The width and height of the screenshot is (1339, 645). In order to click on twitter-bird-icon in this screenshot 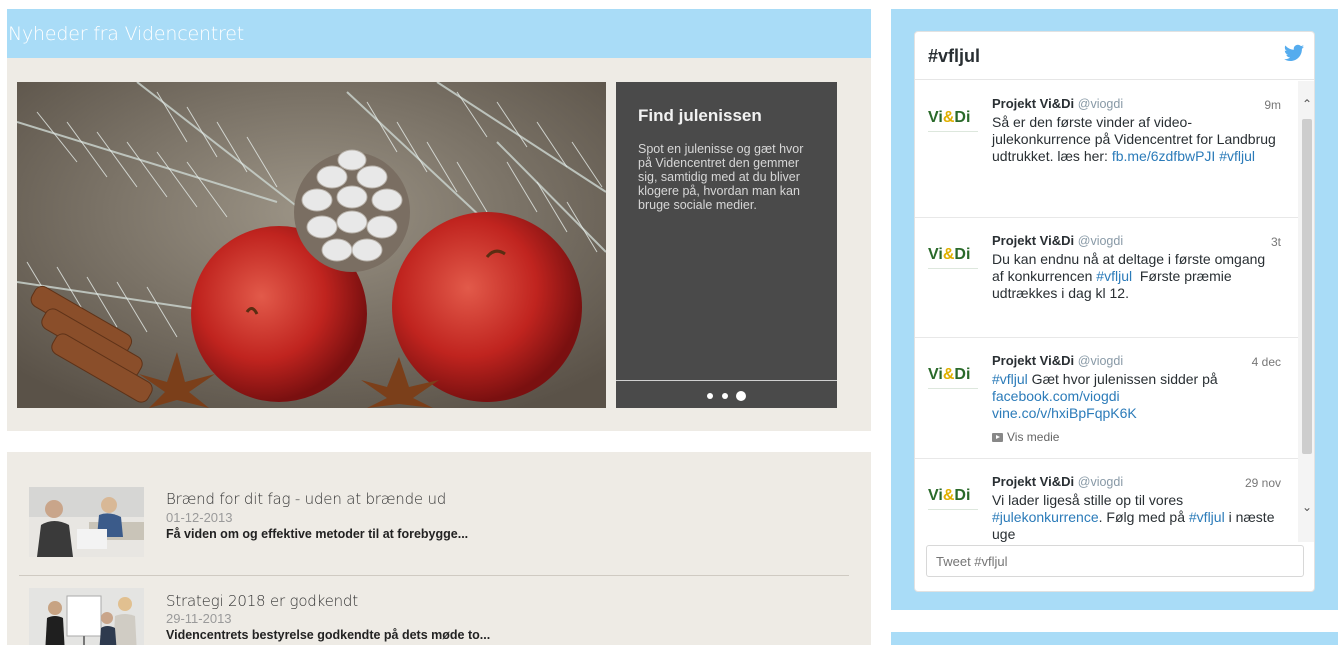, I will do `click(1294, 53)`.